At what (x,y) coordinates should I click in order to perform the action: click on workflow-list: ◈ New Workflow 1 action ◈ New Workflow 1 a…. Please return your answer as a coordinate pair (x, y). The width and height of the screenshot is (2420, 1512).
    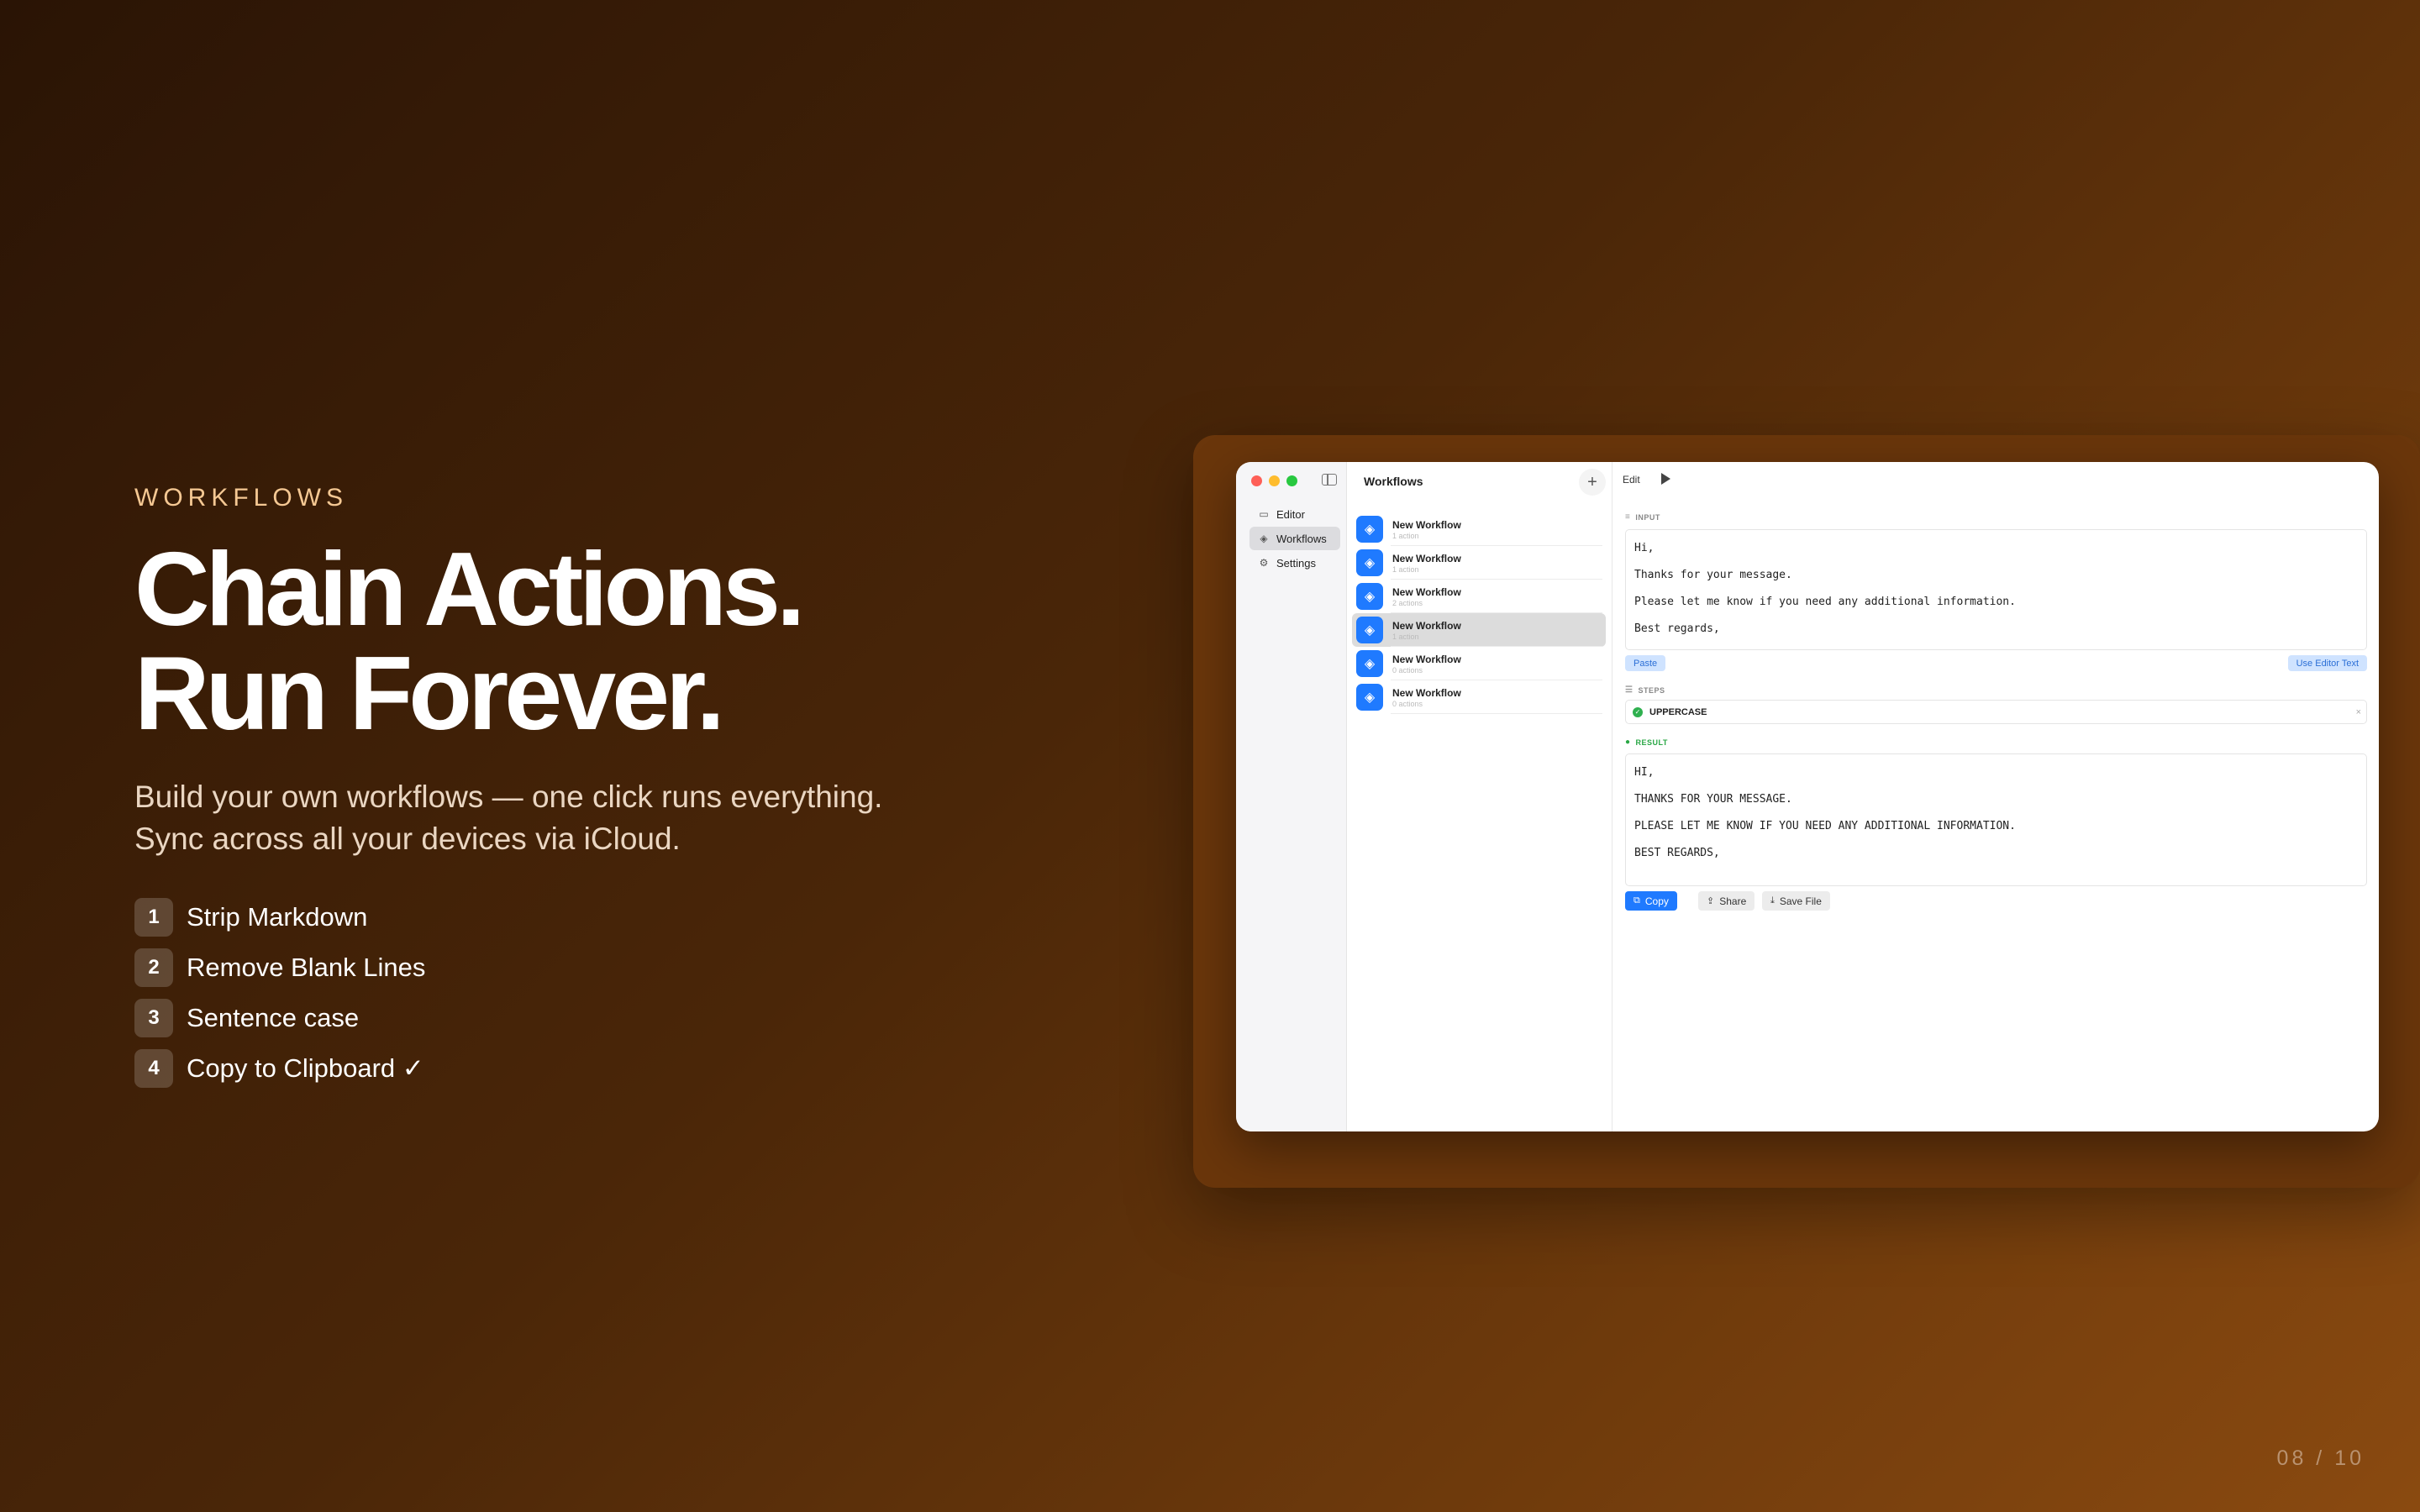
    Looking at the image, I should click on (1479, 613).